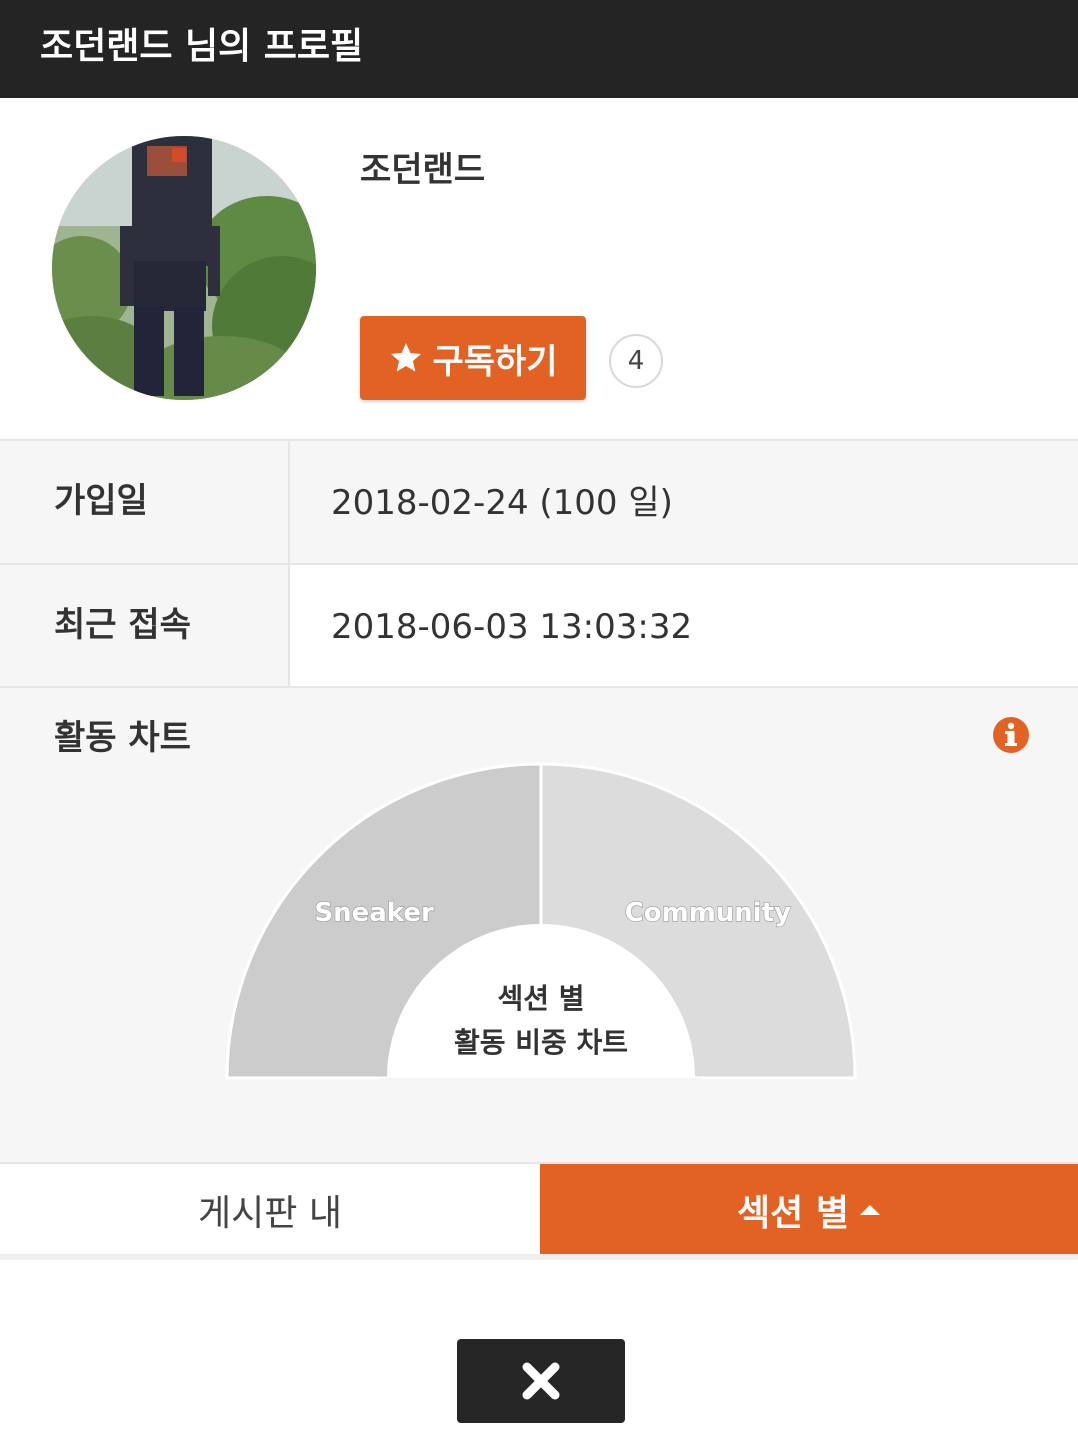 The width and height of the screenshot is (1078, 1451). What do you see at coordinates (145, 502) in the screenshot?
I see `join-date-label: 가입일` at bounding box center [145, 502].